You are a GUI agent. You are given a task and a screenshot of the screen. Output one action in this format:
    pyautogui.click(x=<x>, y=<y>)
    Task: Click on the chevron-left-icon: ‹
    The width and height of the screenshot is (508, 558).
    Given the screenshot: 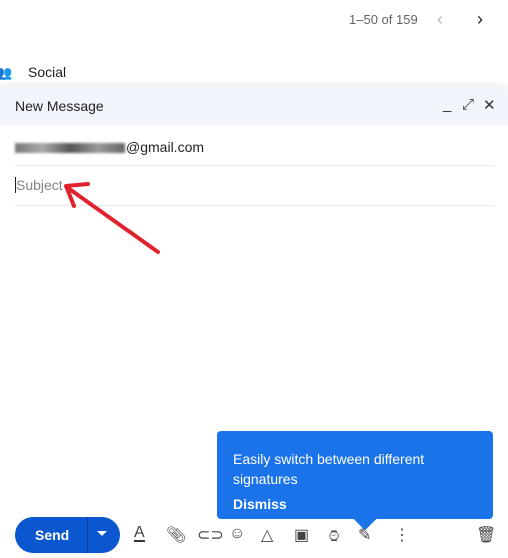 What is the action you would take?
    pyautogui.click(x=440, y=19)
    